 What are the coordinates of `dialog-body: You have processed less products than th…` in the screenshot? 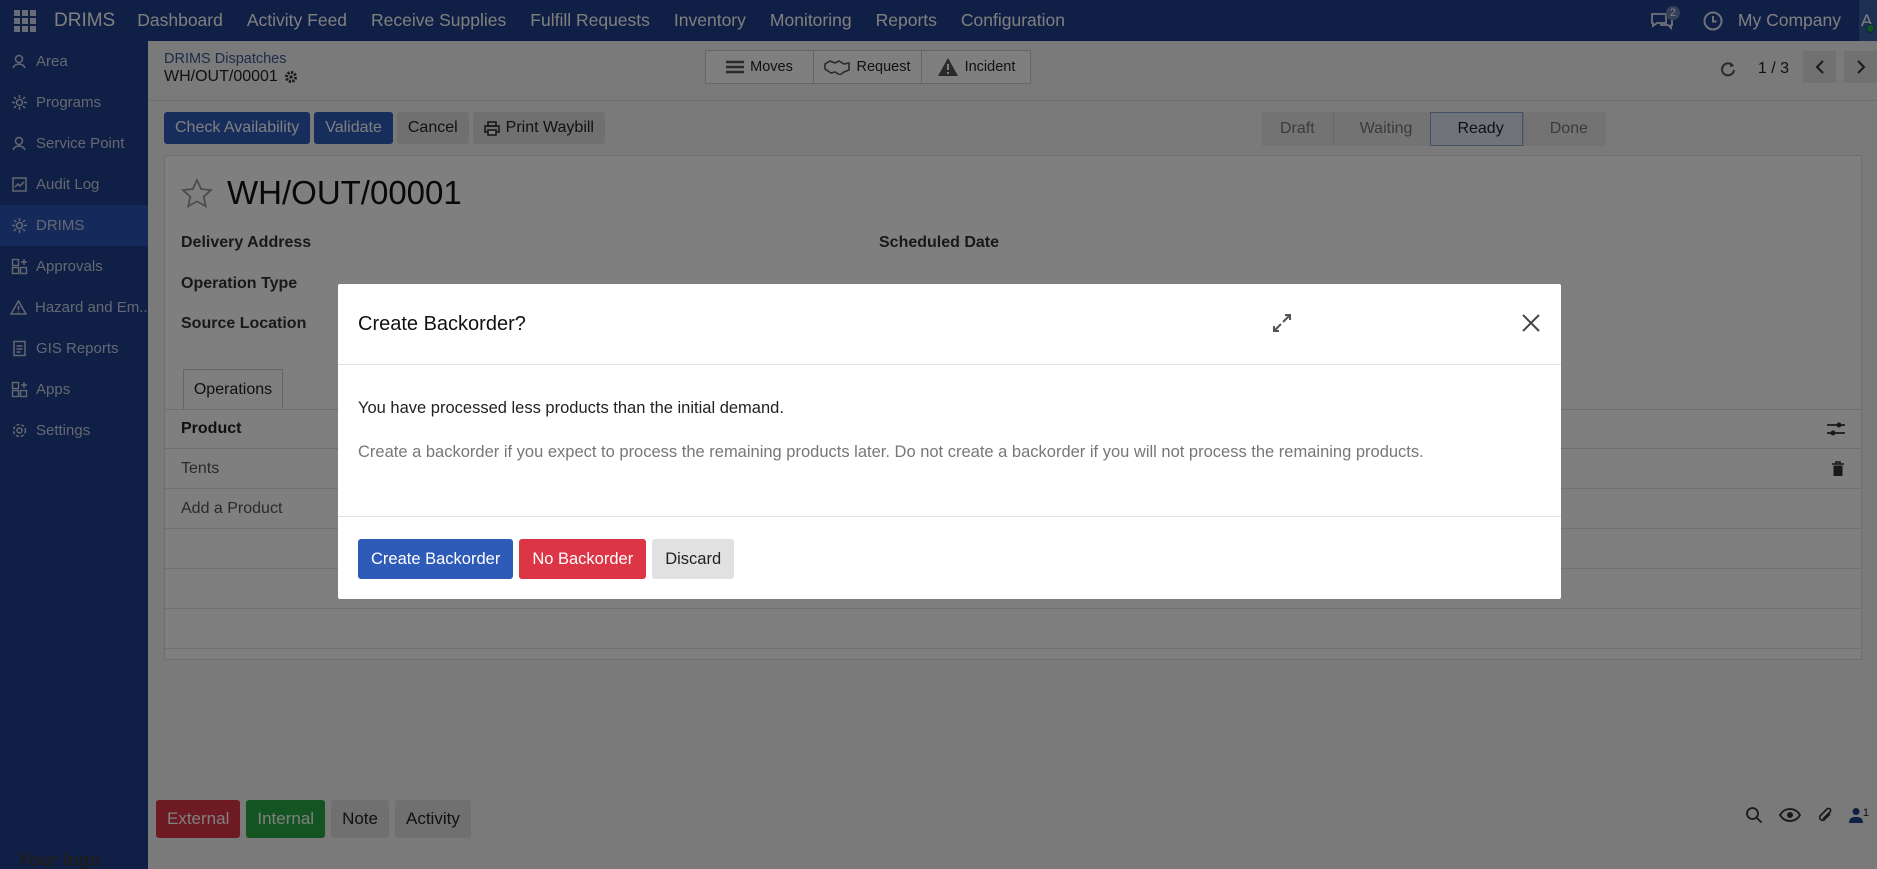 It's located at (949, 441).